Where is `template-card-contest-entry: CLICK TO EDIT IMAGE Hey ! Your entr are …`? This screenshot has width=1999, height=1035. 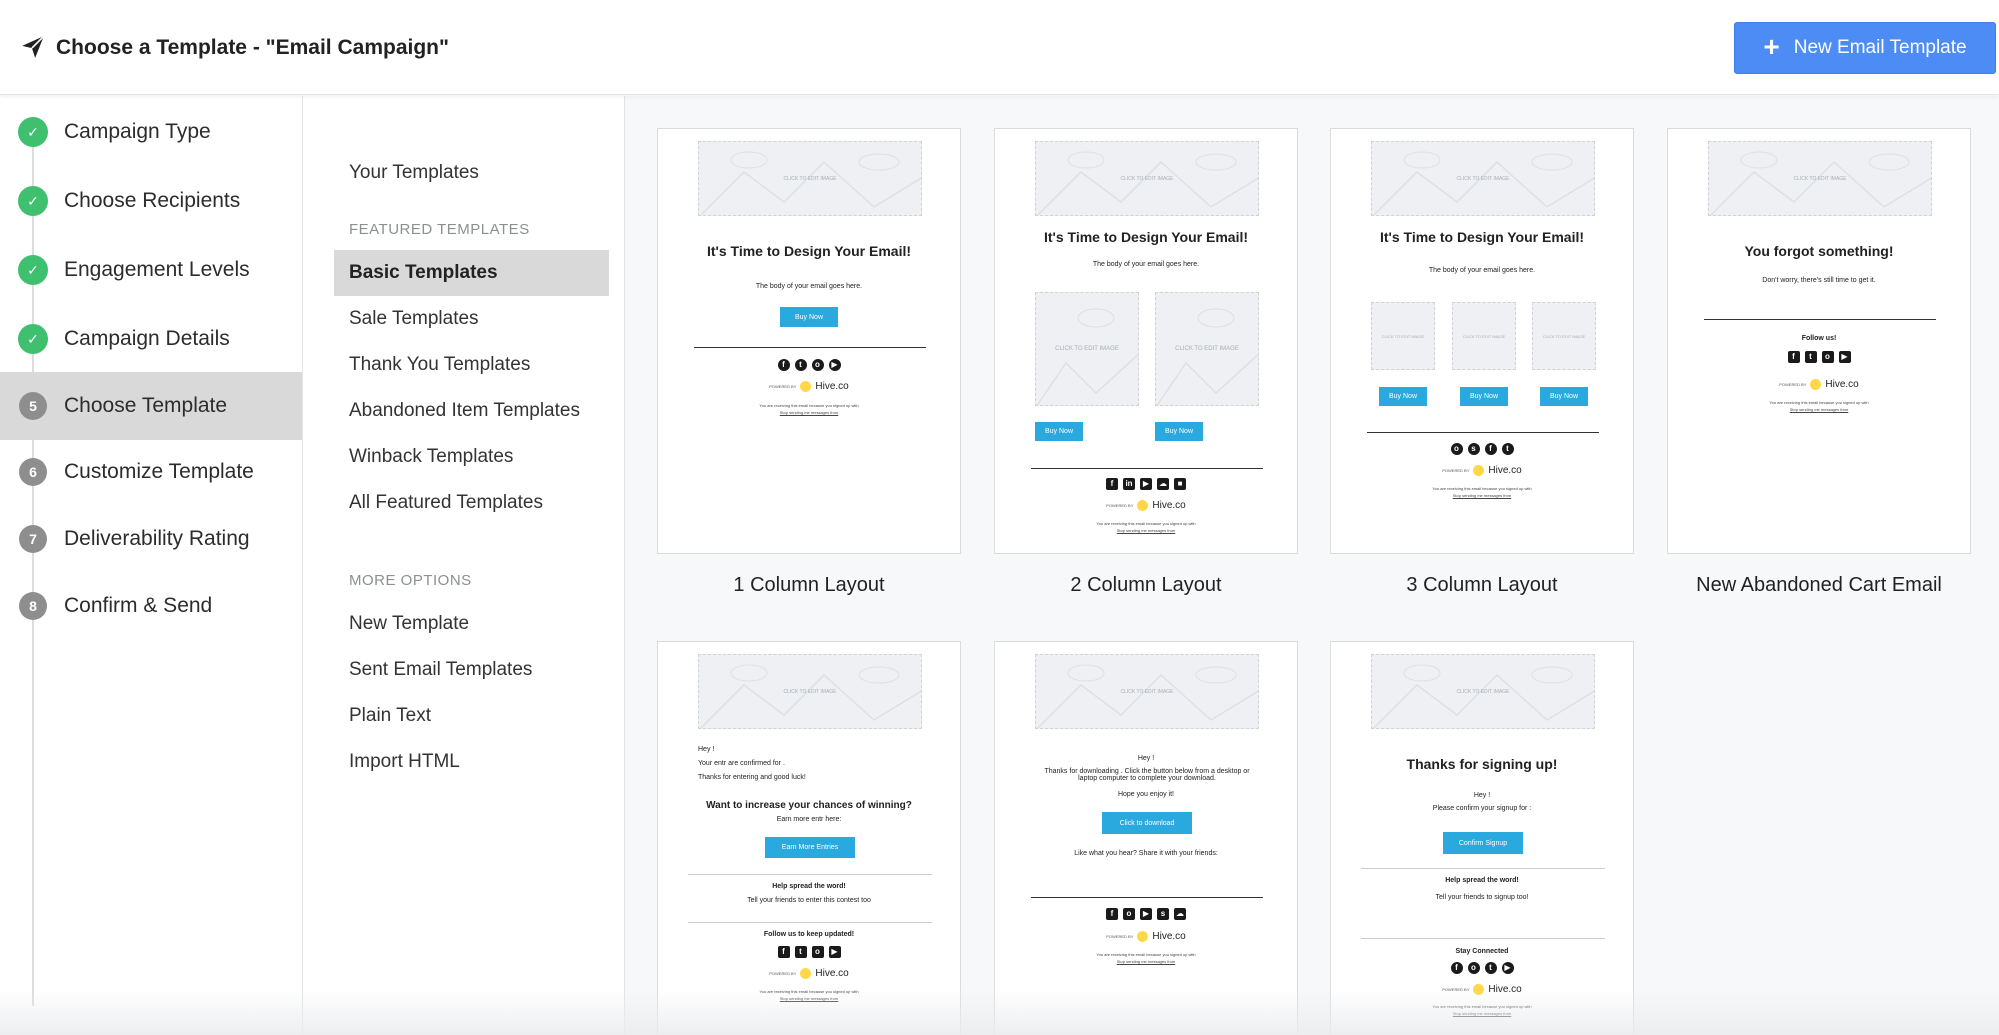
template-card-contest-entry: CLICK TO EDIT IMAGE Hey ! Your entr are … is located at coordinates (809, 838).